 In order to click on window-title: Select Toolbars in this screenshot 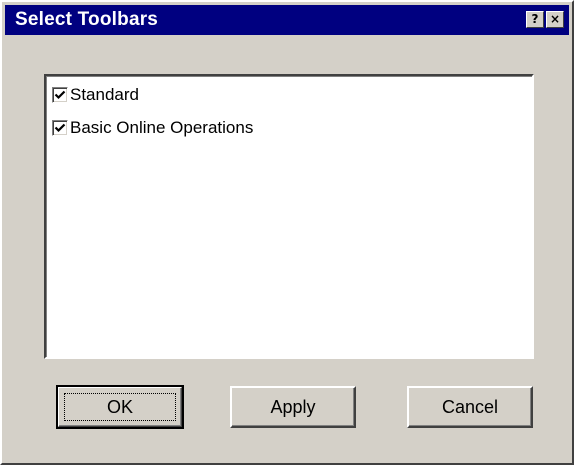, I will do `click(87, 19)`.